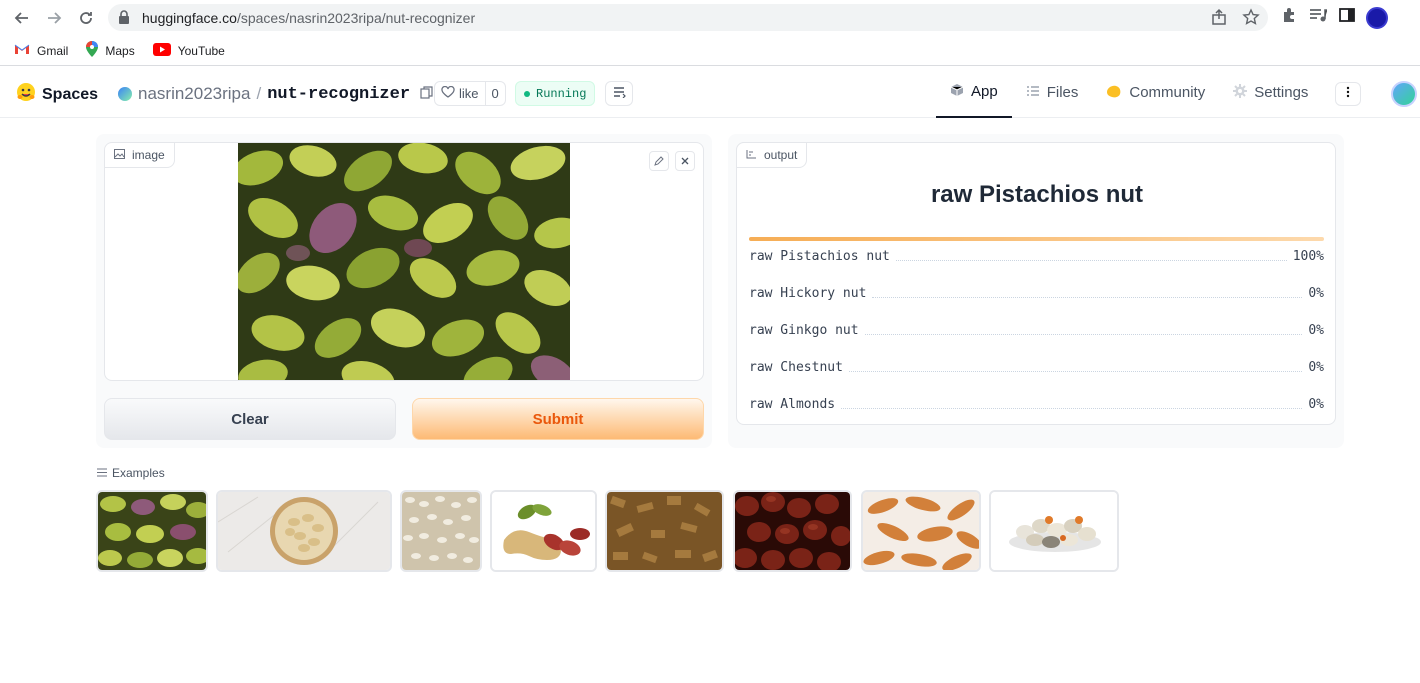 Image resolution: width=1420 pixels, height=683 pixels. What do you see at coordinates (796, 367) in the screenshot?
I see `confidence-label: raw Chestnut` at bounding box center [796, 367].